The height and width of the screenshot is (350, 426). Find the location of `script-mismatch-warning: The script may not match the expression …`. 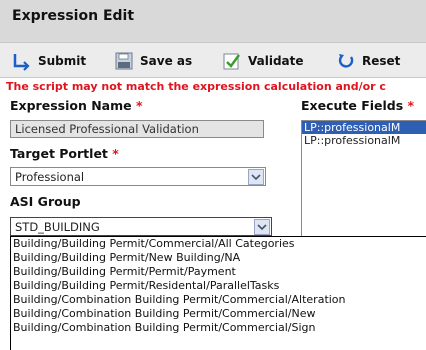

script-mismatch-warning: The script may not match the expression … is located at coordinates (196, 86).